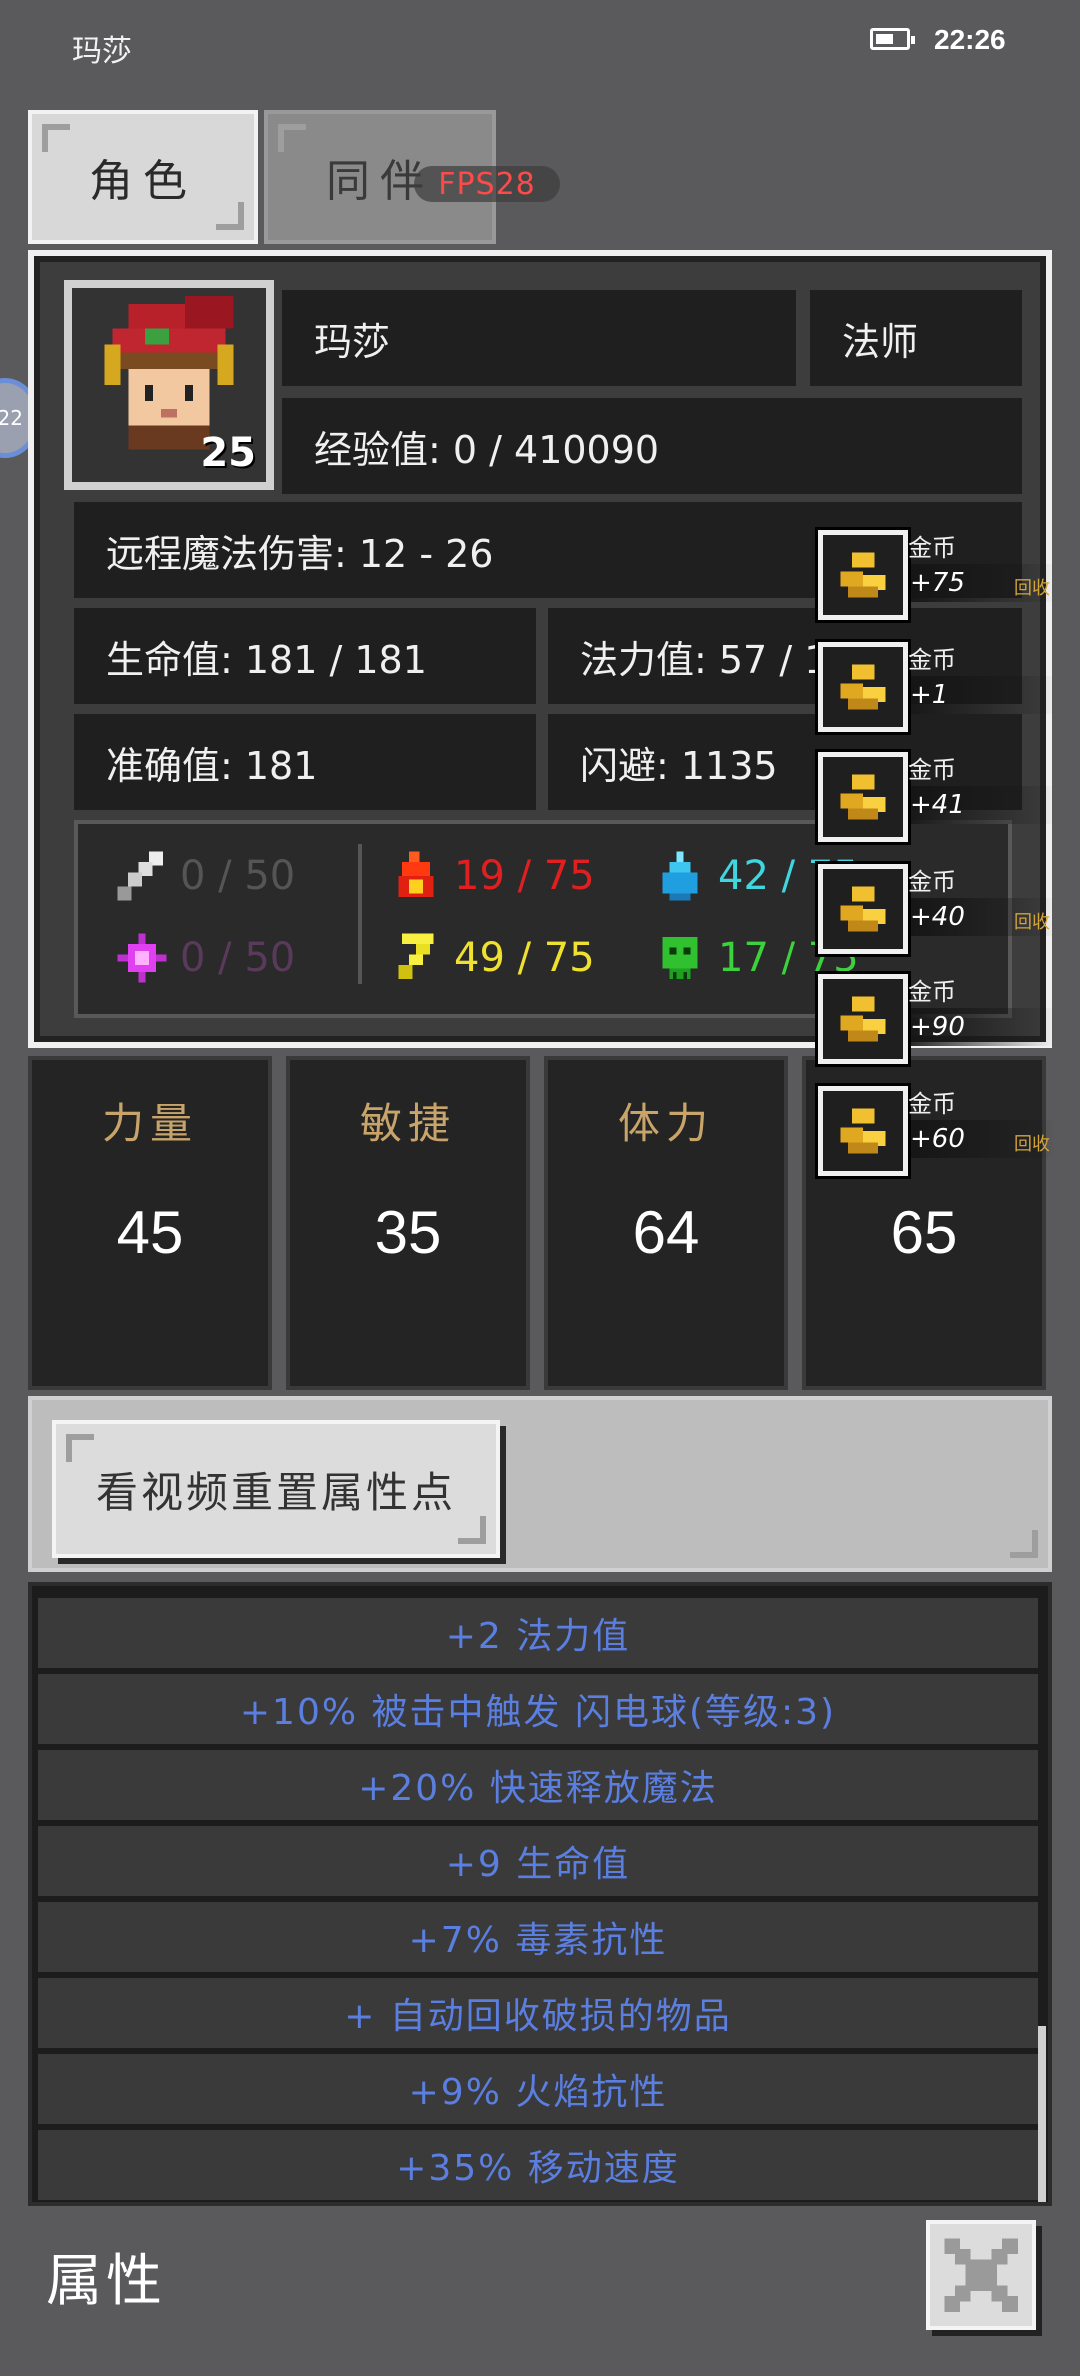  What do you see at coordinates (149, 1123) in the screenshot?
I see `attribute-label: 力量` at bounding box center [149, 1123].